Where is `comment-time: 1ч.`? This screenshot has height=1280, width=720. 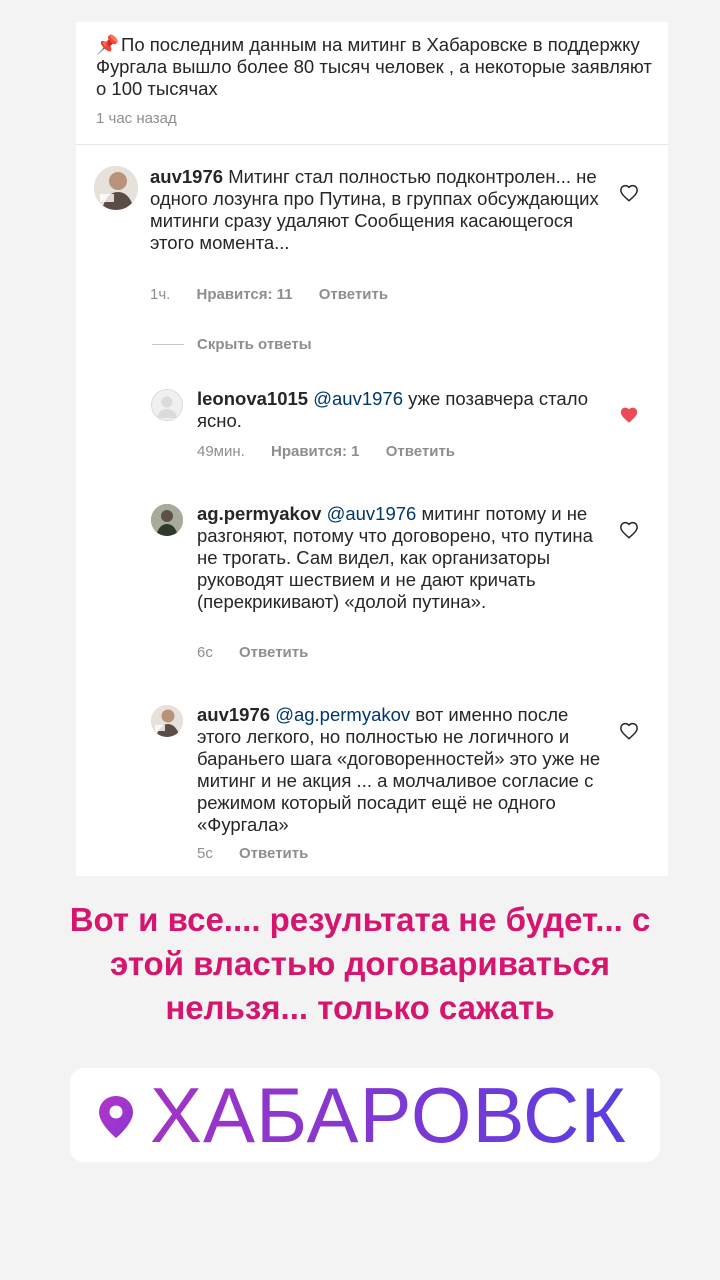
comment-time: 1ч. is located at coordinates (160, 294).